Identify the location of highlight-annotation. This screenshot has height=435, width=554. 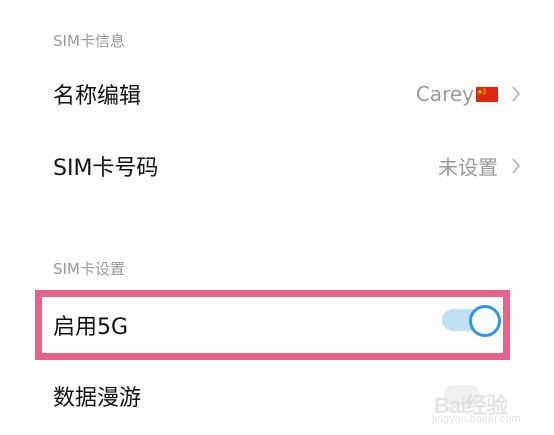
(272, 325).